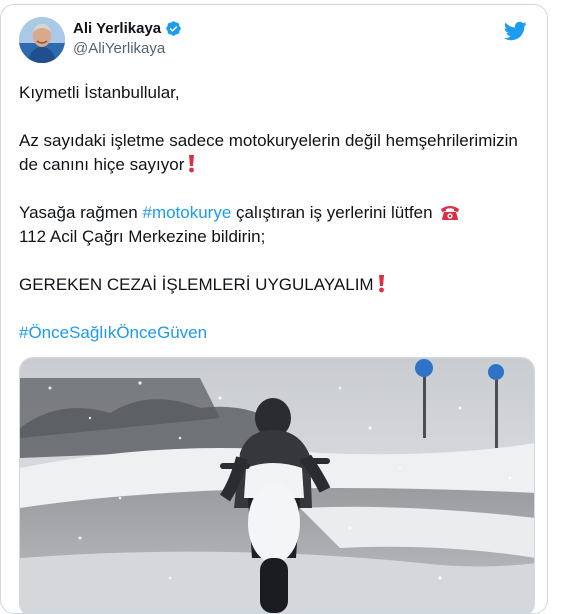  I want to click on telephone-emoji, so click(450, 212).